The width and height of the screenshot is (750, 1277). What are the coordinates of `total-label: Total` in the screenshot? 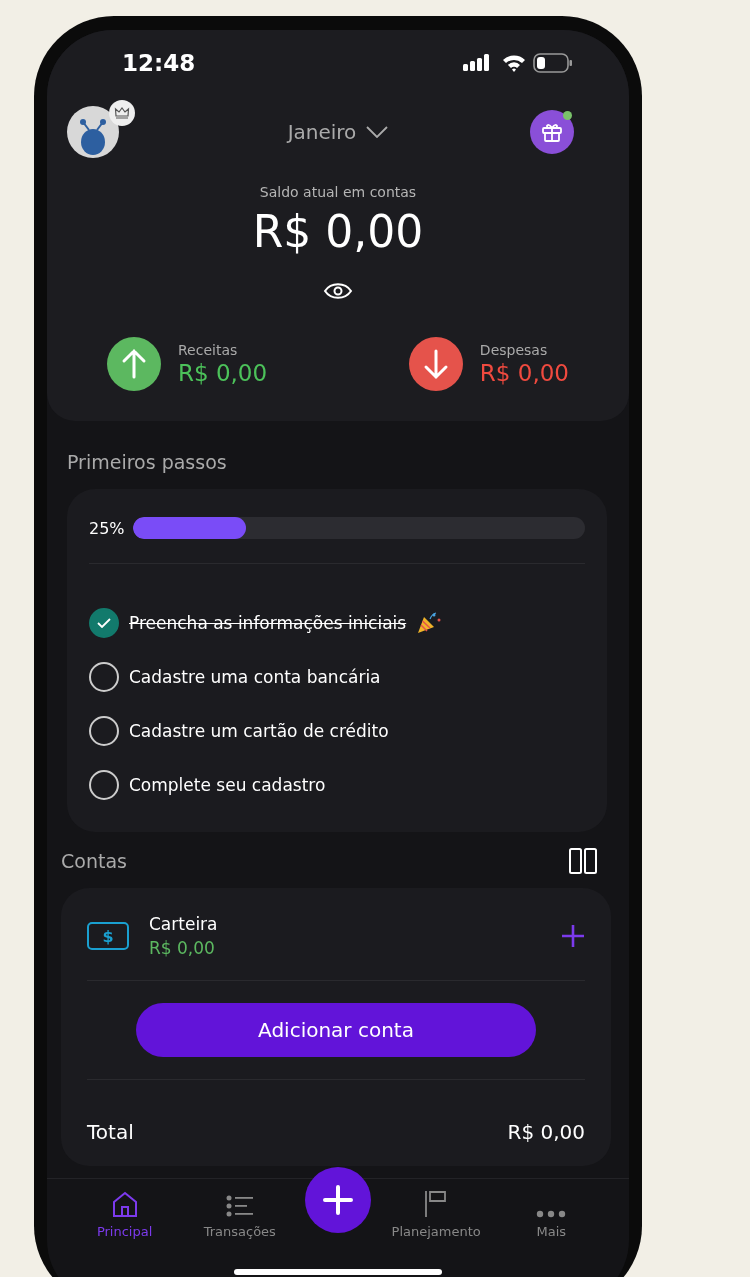 It's located at (110, 1132).